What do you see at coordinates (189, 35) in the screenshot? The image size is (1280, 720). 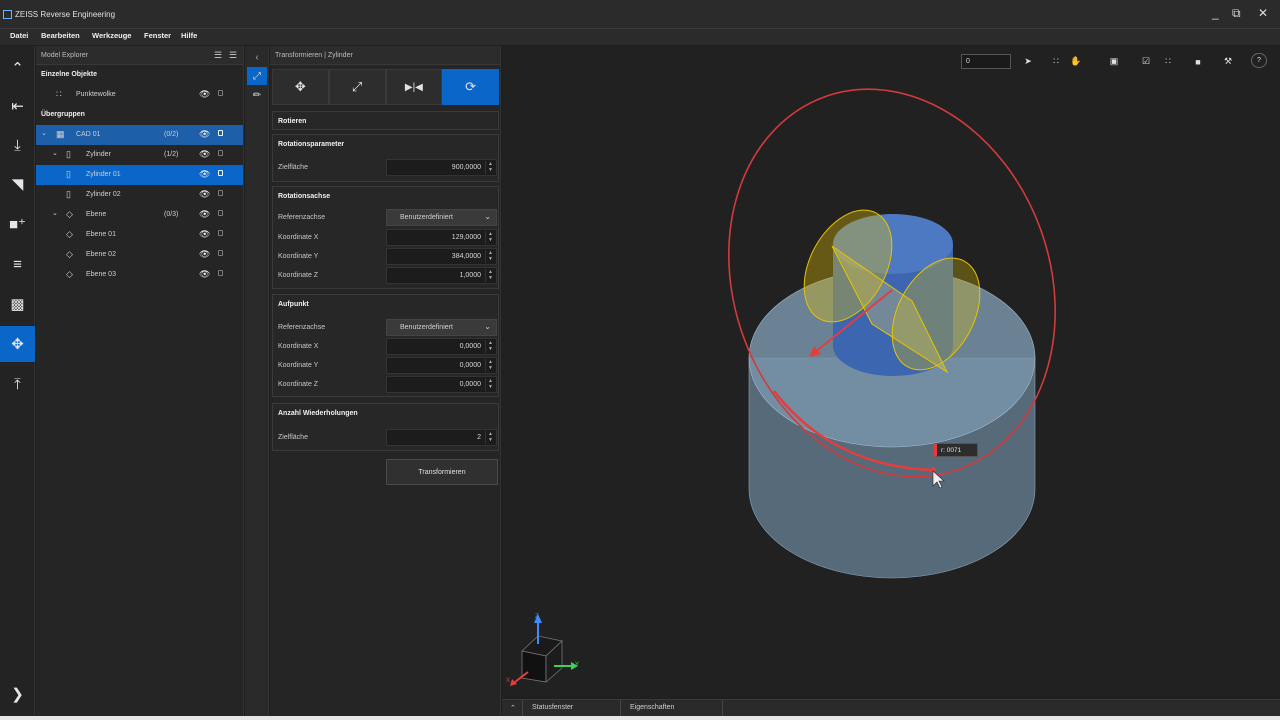 I see `menu-hilfe: Hilfe` at bounding box center [189, 35].